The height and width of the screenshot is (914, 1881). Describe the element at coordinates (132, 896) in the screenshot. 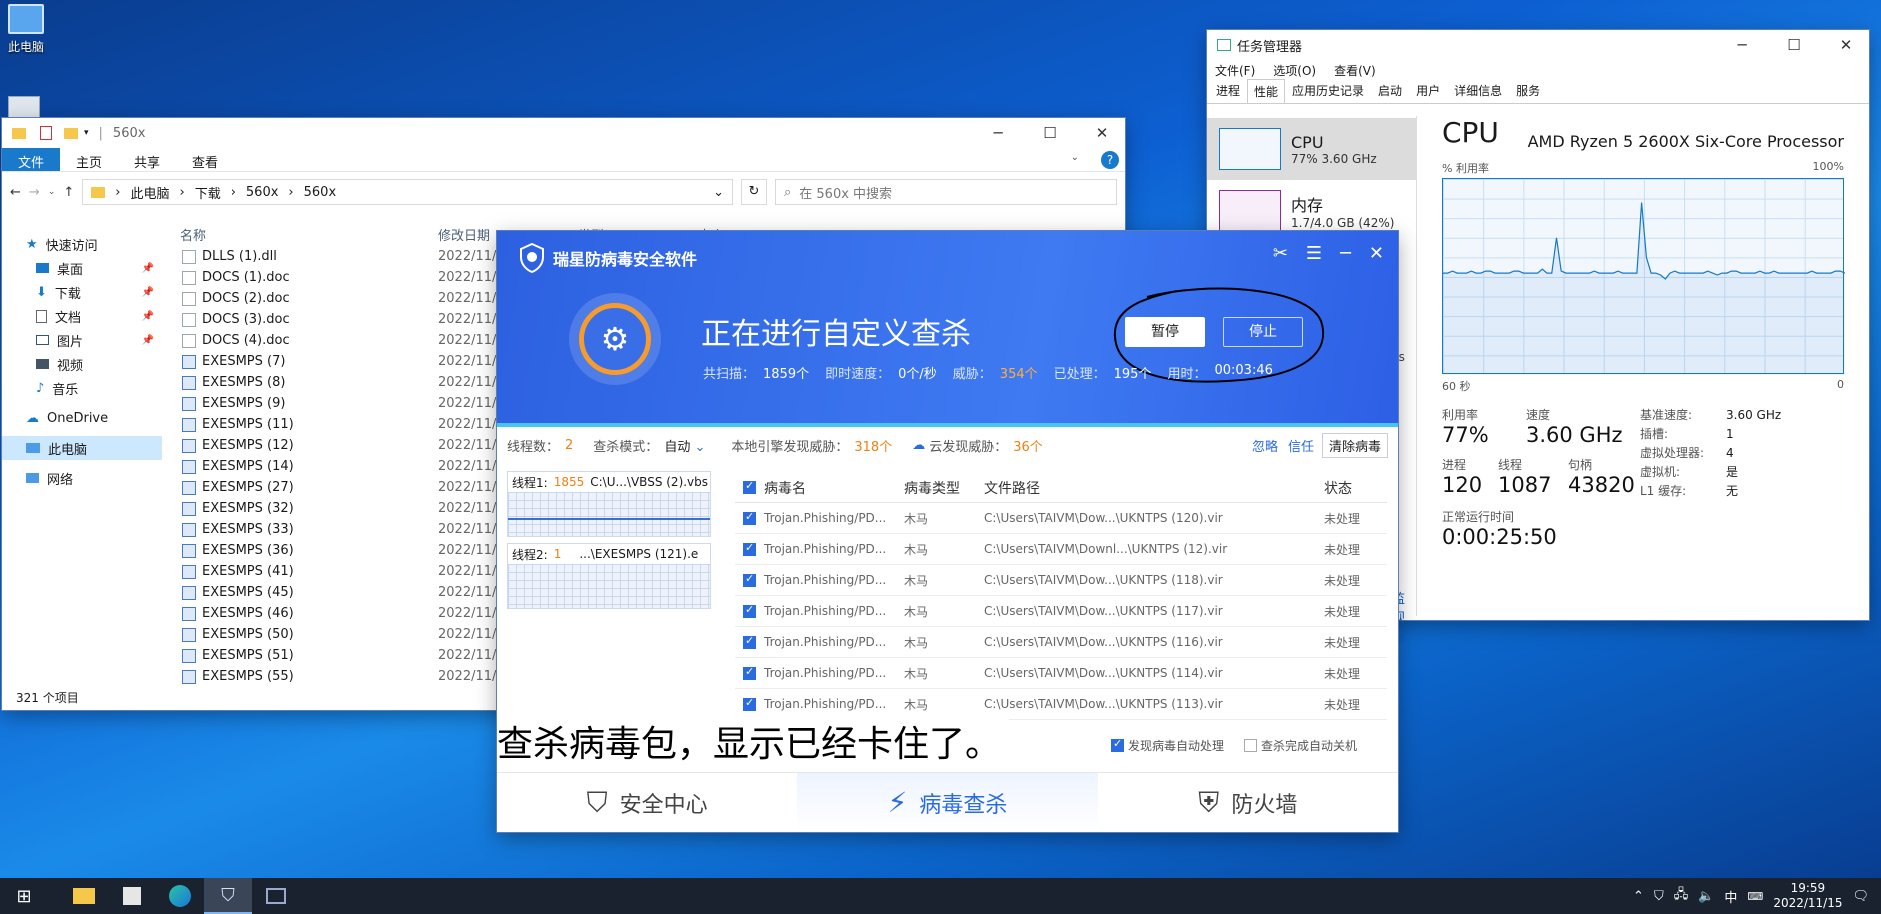

I see `taskbar-store` at that location.